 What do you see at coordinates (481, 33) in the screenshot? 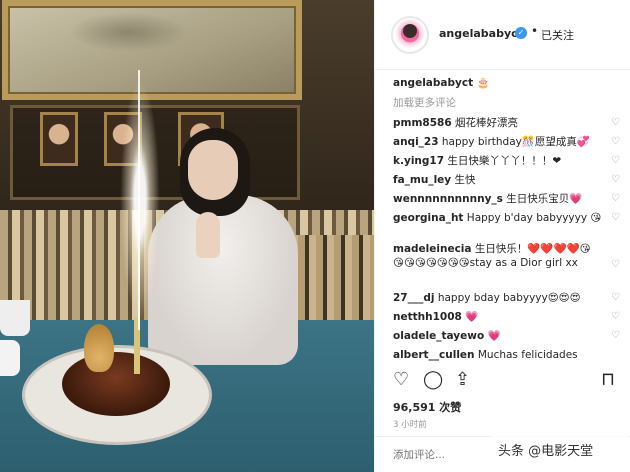
I see `header-username: angelababyct` at bounding box center [481, 33].